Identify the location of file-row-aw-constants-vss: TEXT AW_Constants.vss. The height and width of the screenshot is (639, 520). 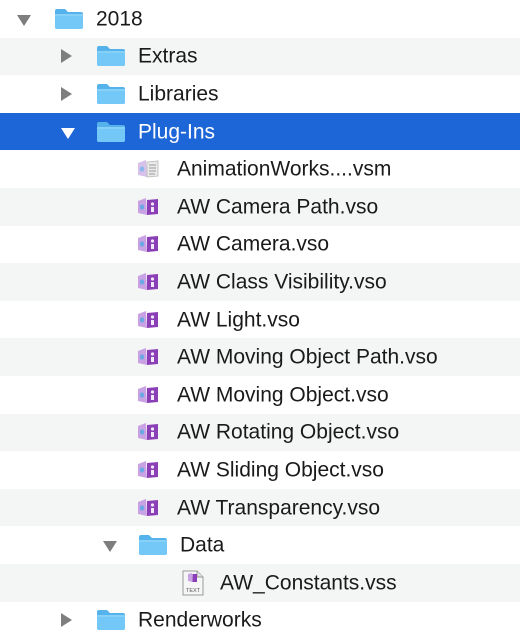
(260, 583).